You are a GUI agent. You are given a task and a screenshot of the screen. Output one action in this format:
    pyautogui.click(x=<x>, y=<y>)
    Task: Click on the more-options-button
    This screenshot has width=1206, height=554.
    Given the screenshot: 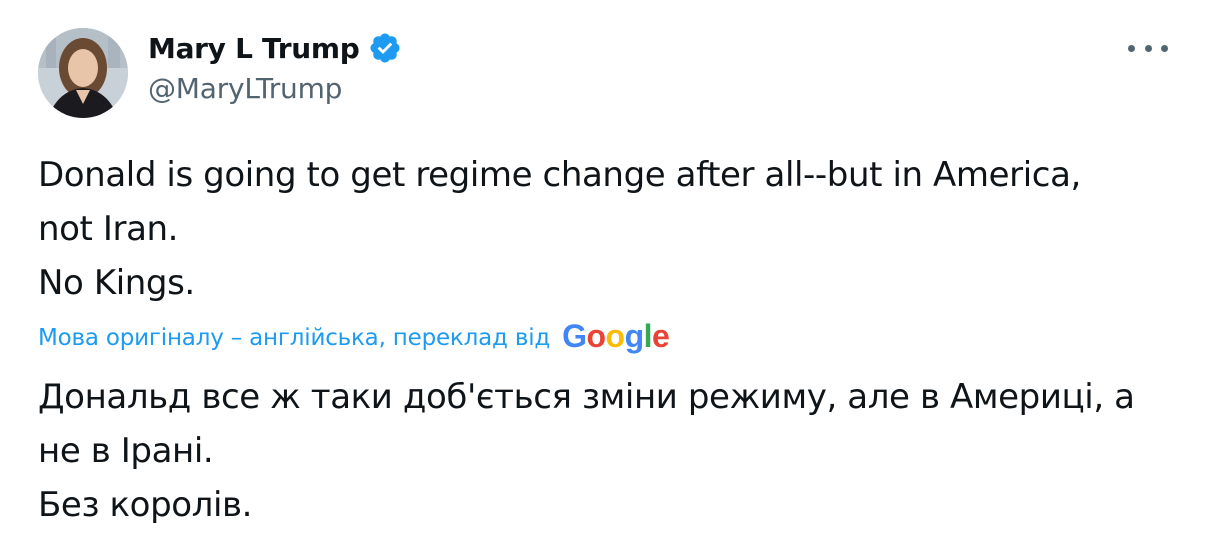 What is the action you would take?
    pyautogui.click(x=1148, y=48)
    